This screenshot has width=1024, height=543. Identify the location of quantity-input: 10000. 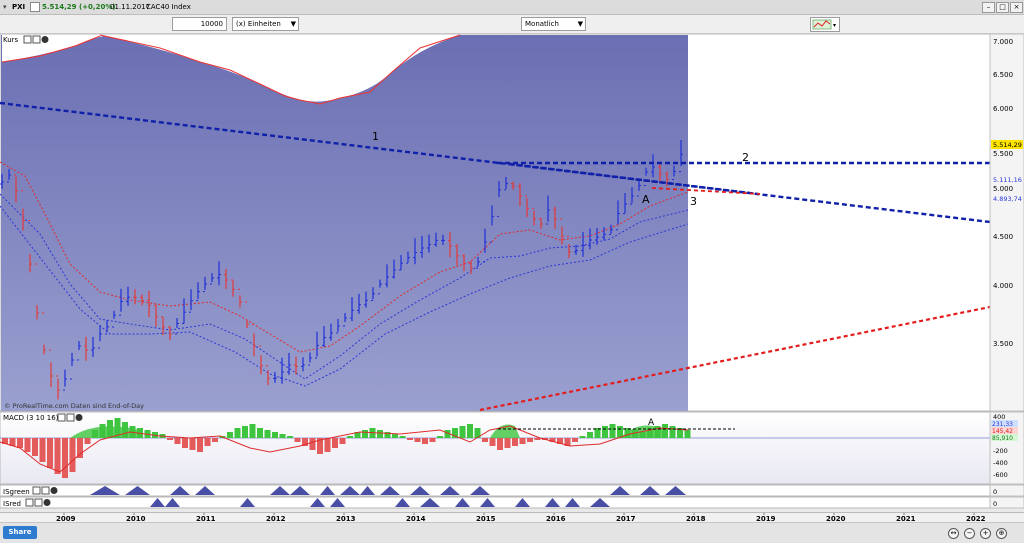
(199, 24).